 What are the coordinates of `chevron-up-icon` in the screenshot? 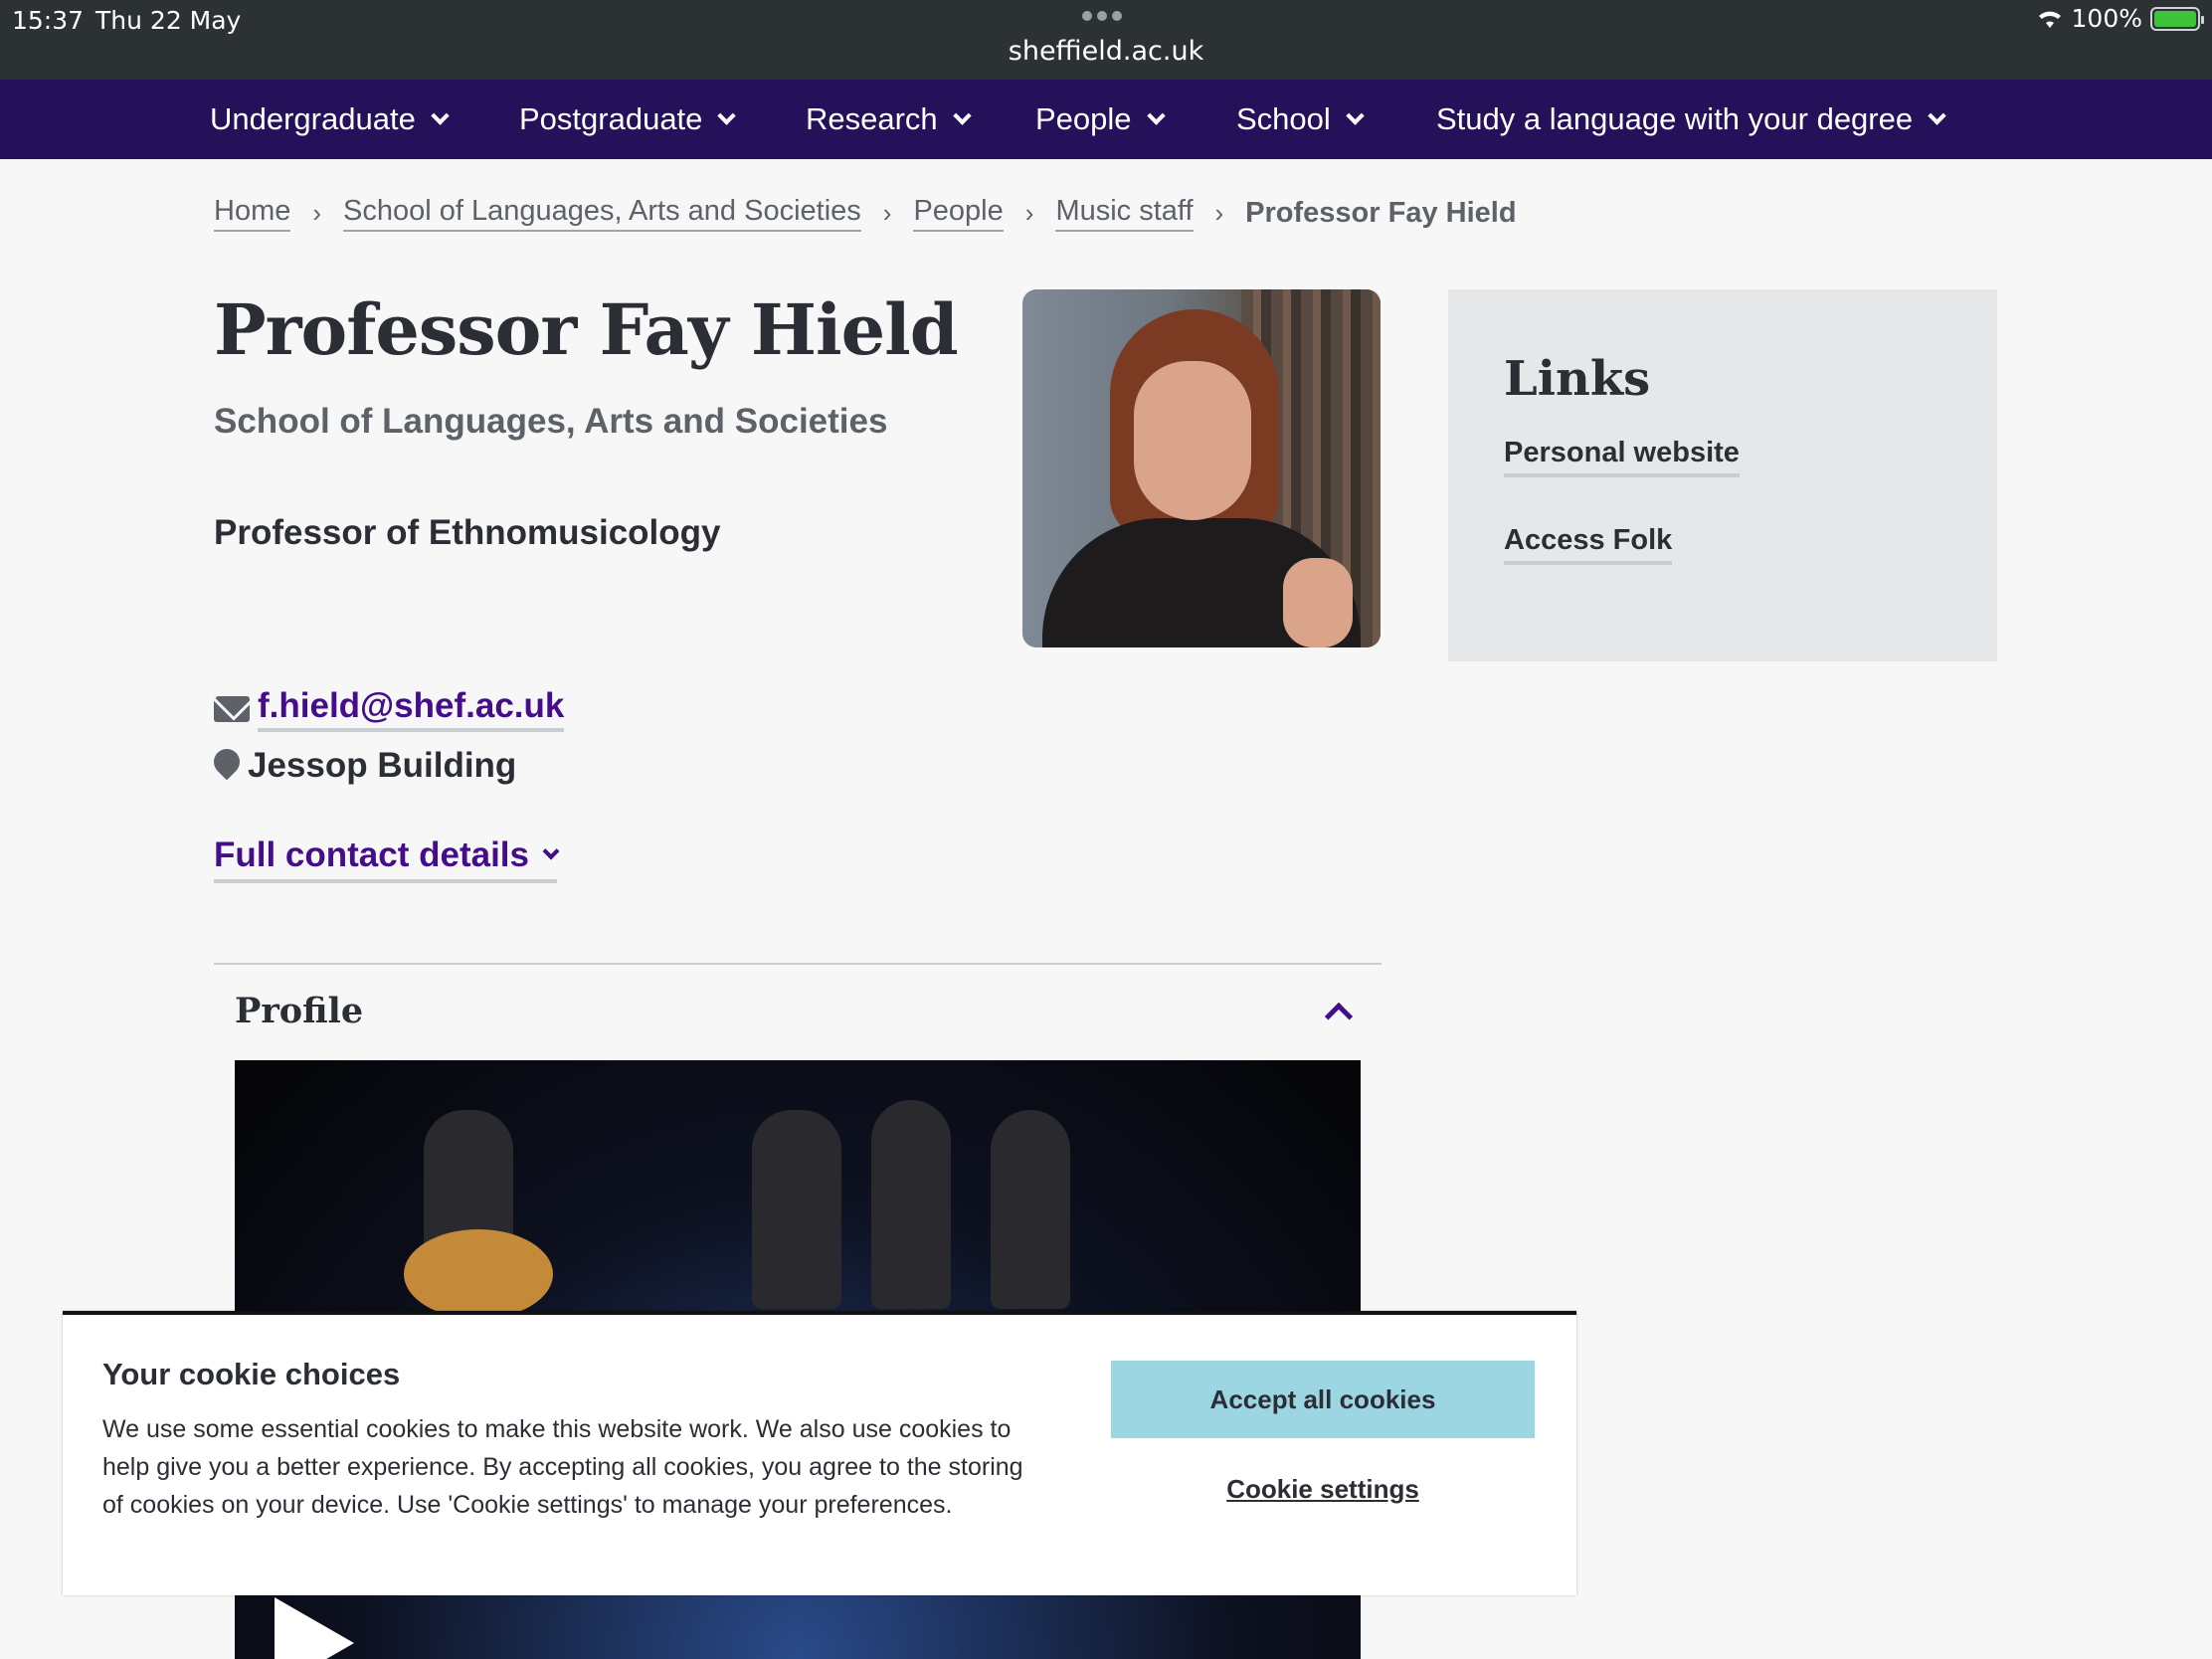 It's located at (1339, 1016).